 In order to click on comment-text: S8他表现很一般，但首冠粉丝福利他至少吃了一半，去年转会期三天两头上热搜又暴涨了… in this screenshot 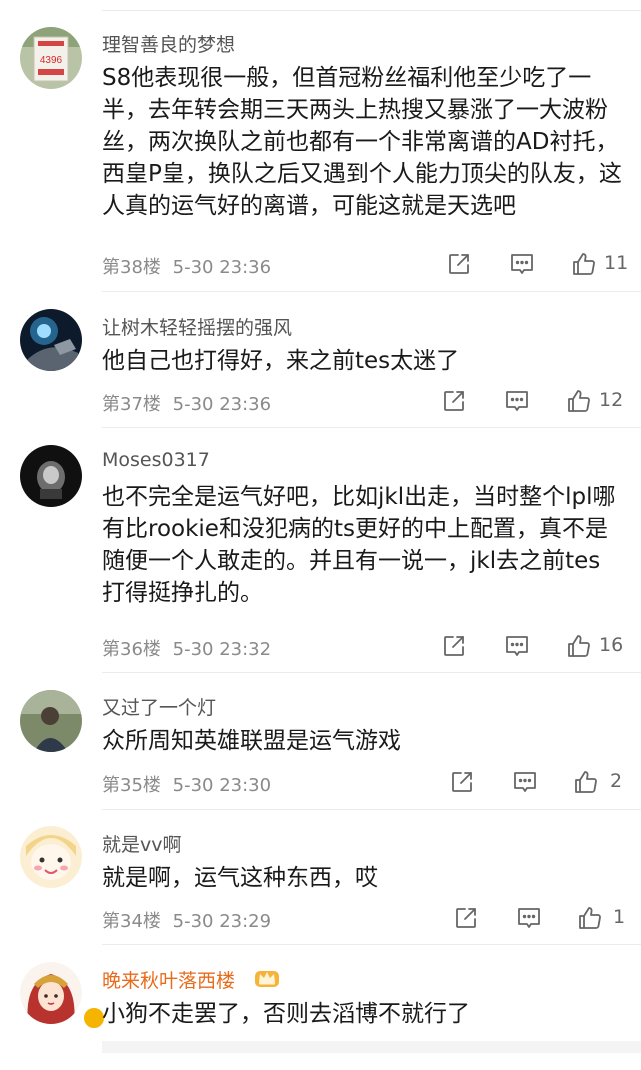, I will do `click(362, 142)`.